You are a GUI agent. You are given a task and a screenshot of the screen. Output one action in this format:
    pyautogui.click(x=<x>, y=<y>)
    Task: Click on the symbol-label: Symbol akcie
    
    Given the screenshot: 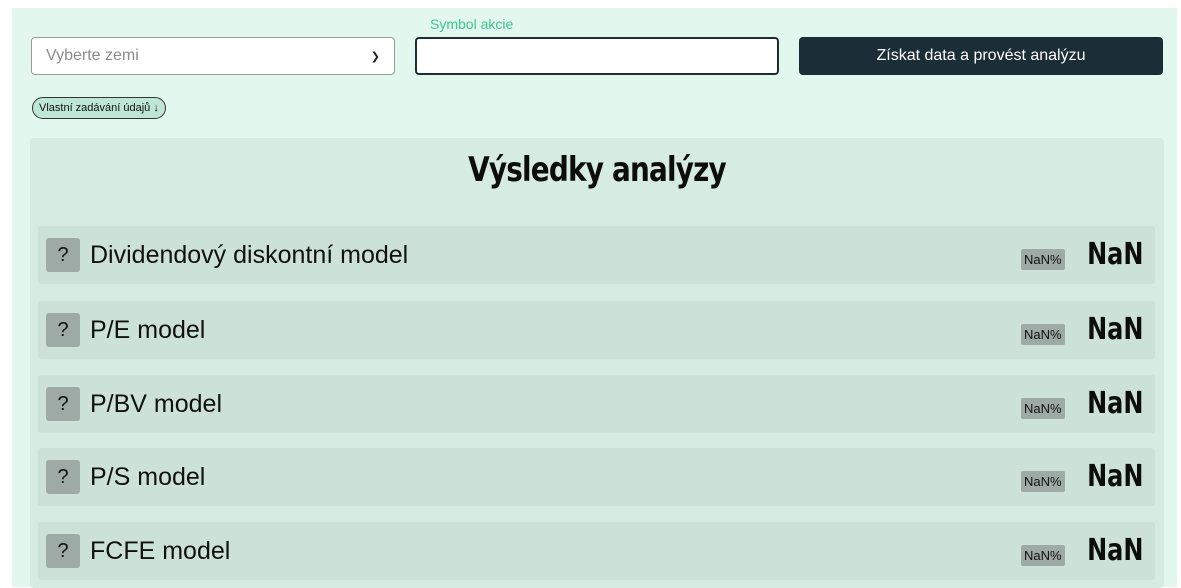 What is the action you would take?
    pyautogui.click(x=472, y=24)
    